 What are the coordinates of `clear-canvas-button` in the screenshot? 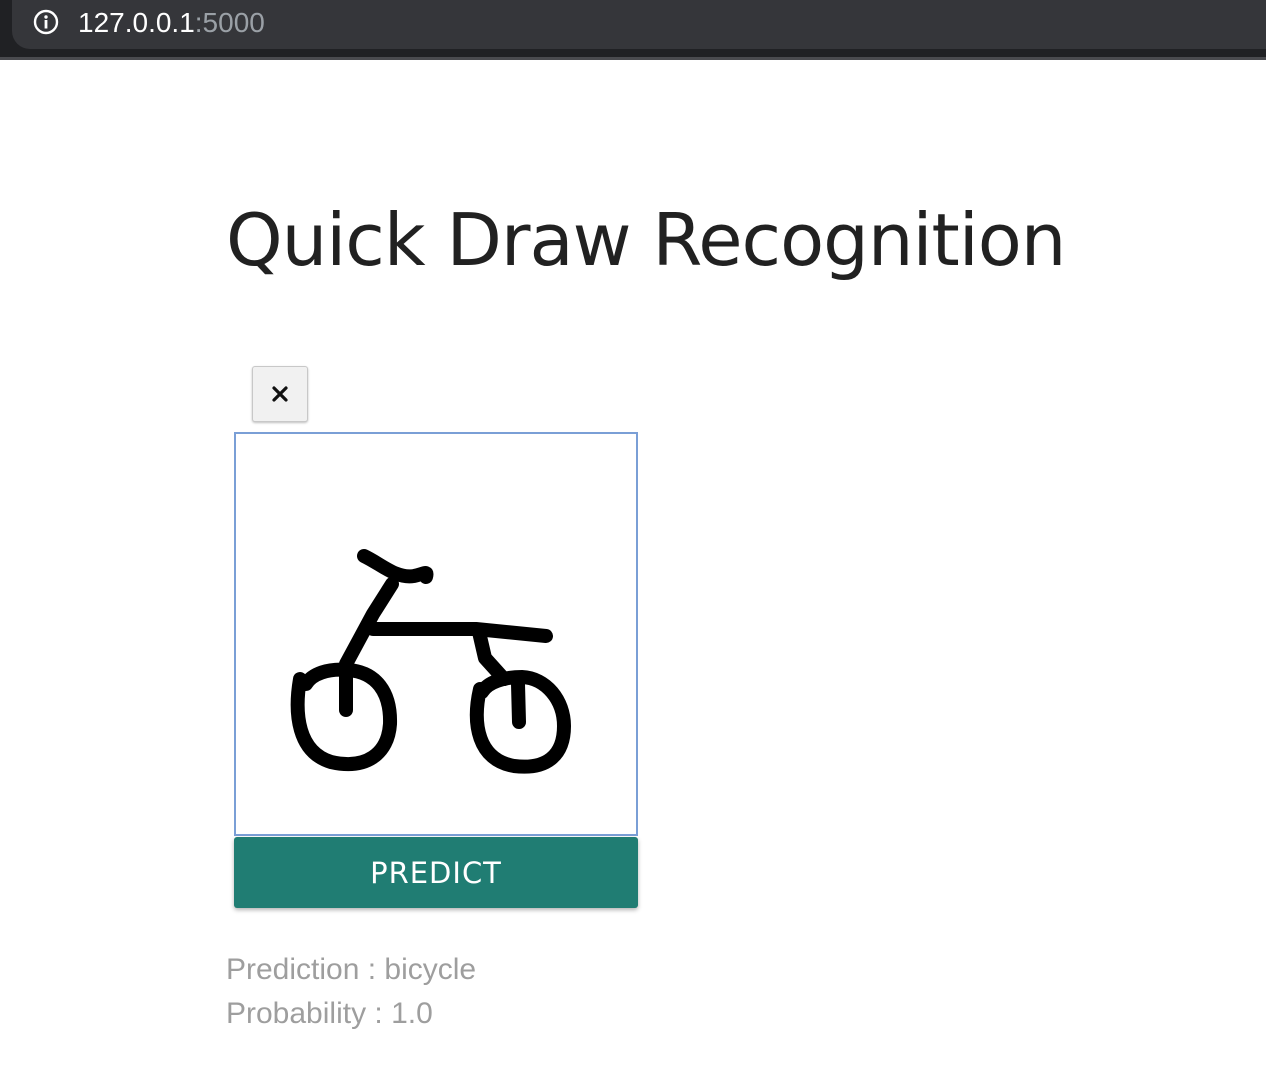 It's located at (280, 394).